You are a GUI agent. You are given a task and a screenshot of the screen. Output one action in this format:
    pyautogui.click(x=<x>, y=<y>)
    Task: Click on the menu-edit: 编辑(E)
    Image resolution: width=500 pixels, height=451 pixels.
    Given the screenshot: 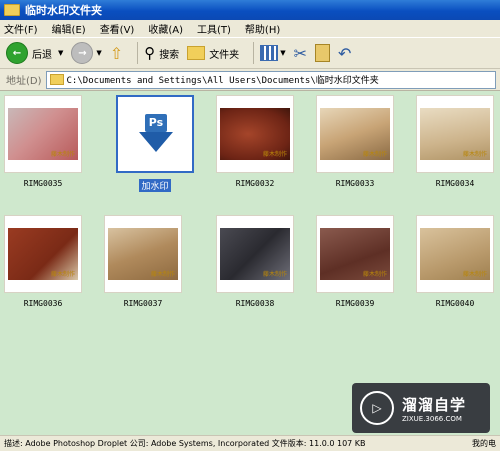 What is the action you would take?
    pyautogui.click(x=69, y=28)
    